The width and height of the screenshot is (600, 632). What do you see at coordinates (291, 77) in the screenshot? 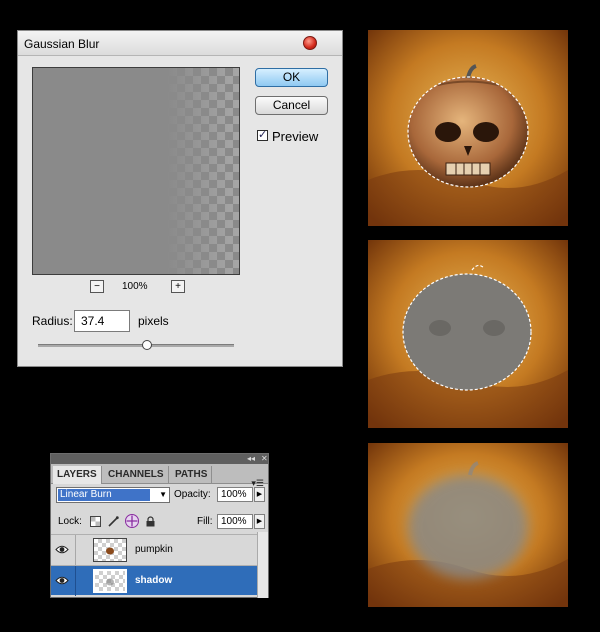
I see `ok-button: OK` at bounding box center [291, 77].